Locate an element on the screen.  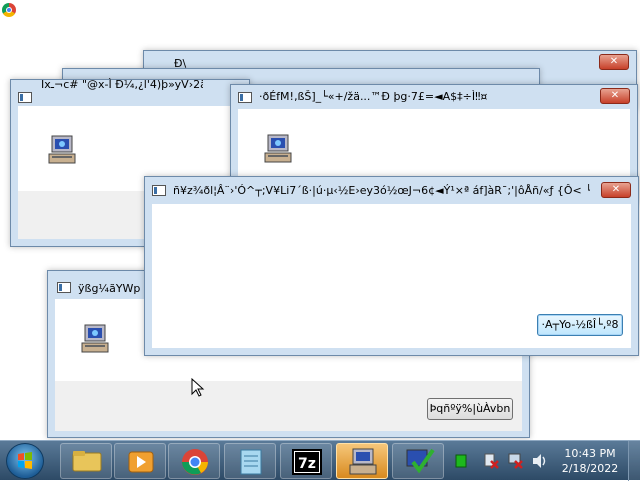
taskbar-chrome is located at coordinates (194, 461).